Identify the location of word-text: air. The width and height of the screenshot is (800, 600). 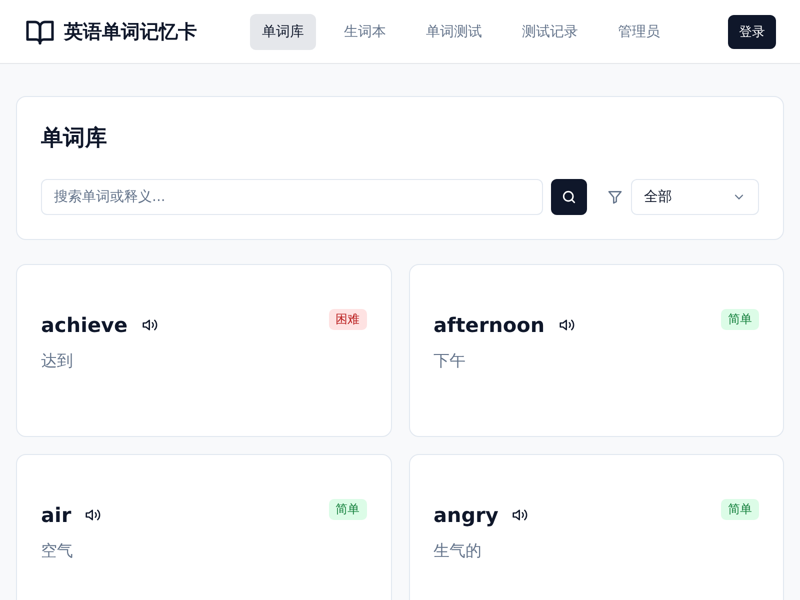
(56, 515).